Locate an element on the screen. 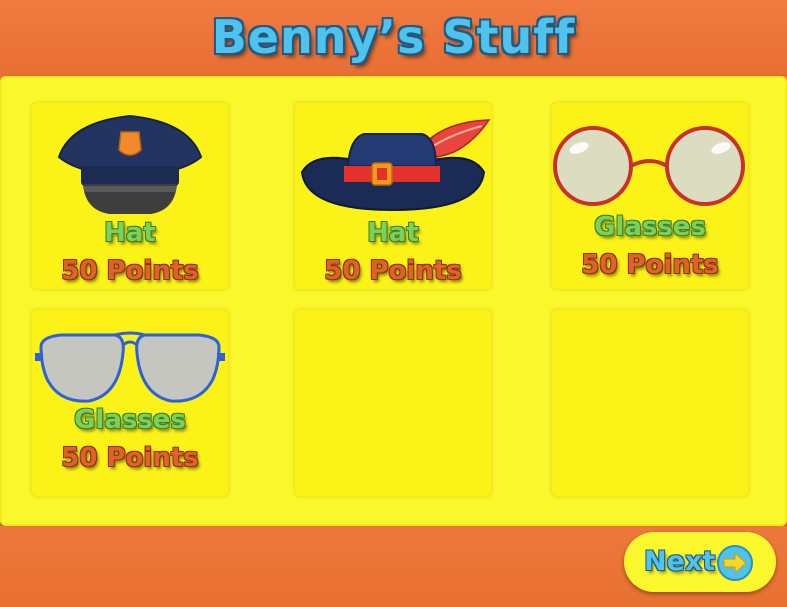 The width and height of the screenshot is (787, 607). next-button-label: Next is located at coordinates (680, 561).